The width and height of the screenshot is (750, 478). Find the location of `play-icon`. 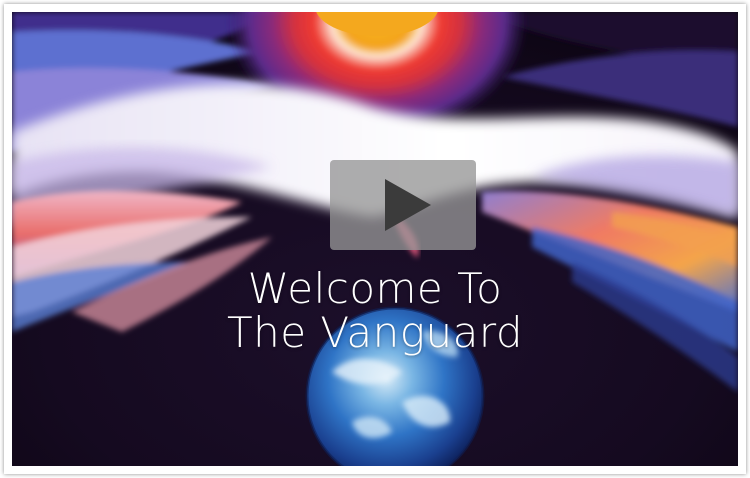

play-icon is located at coordinates (408, 205).